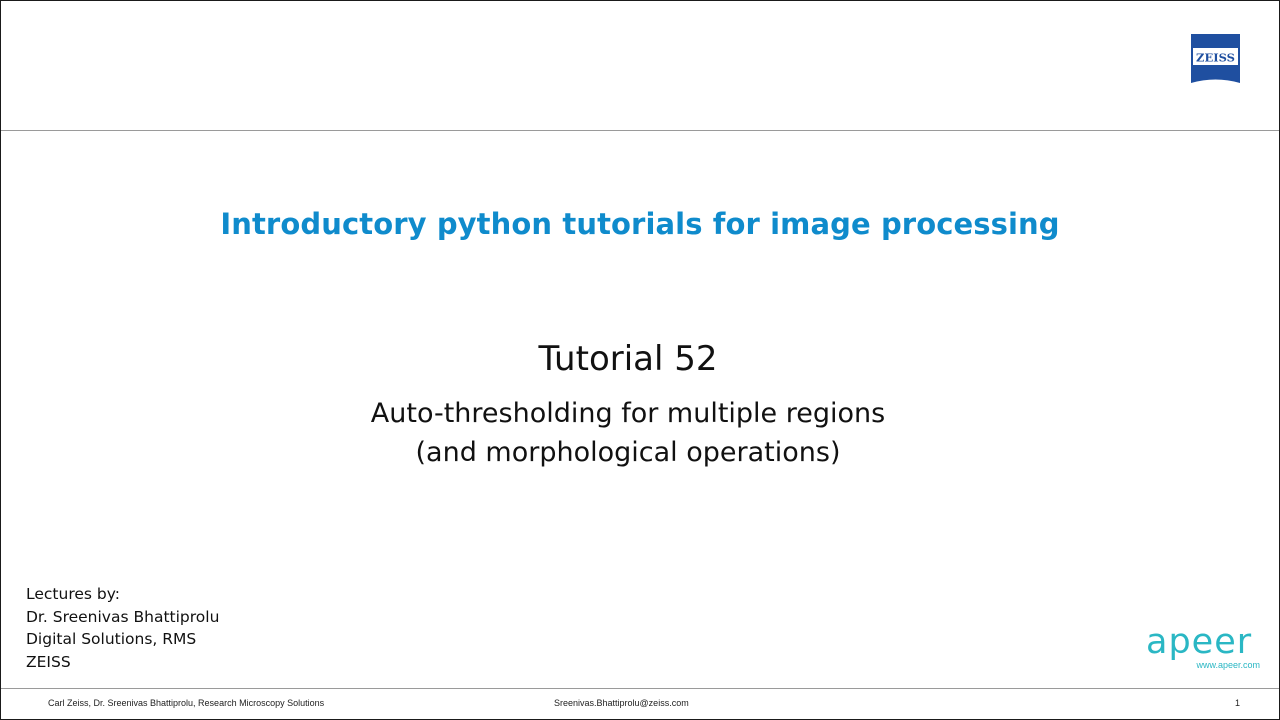 Image resolution: width=1280 pixels, height=720 pixels. I want to click on zeiss-logo-text: ZEISS, so click(1215, 58).